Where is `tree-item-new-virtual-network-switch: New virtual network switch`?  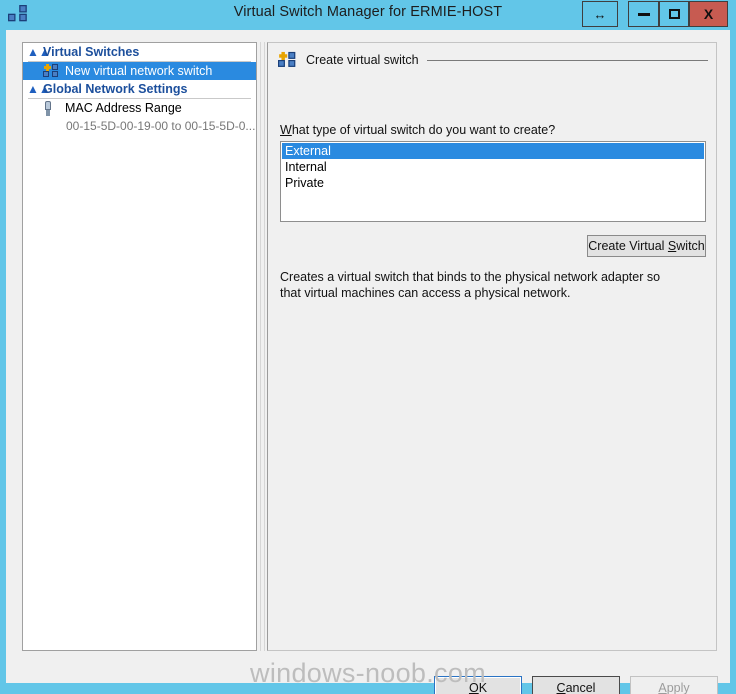 tree-item-new-virtual-network-switch: New virtual network switch is located at coordinates (139, 71).